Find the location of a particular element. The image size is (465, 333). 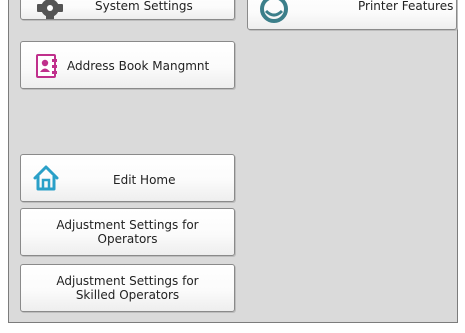

address-book-button: Address Book Mangmnt is located at coordinates (127, 65).